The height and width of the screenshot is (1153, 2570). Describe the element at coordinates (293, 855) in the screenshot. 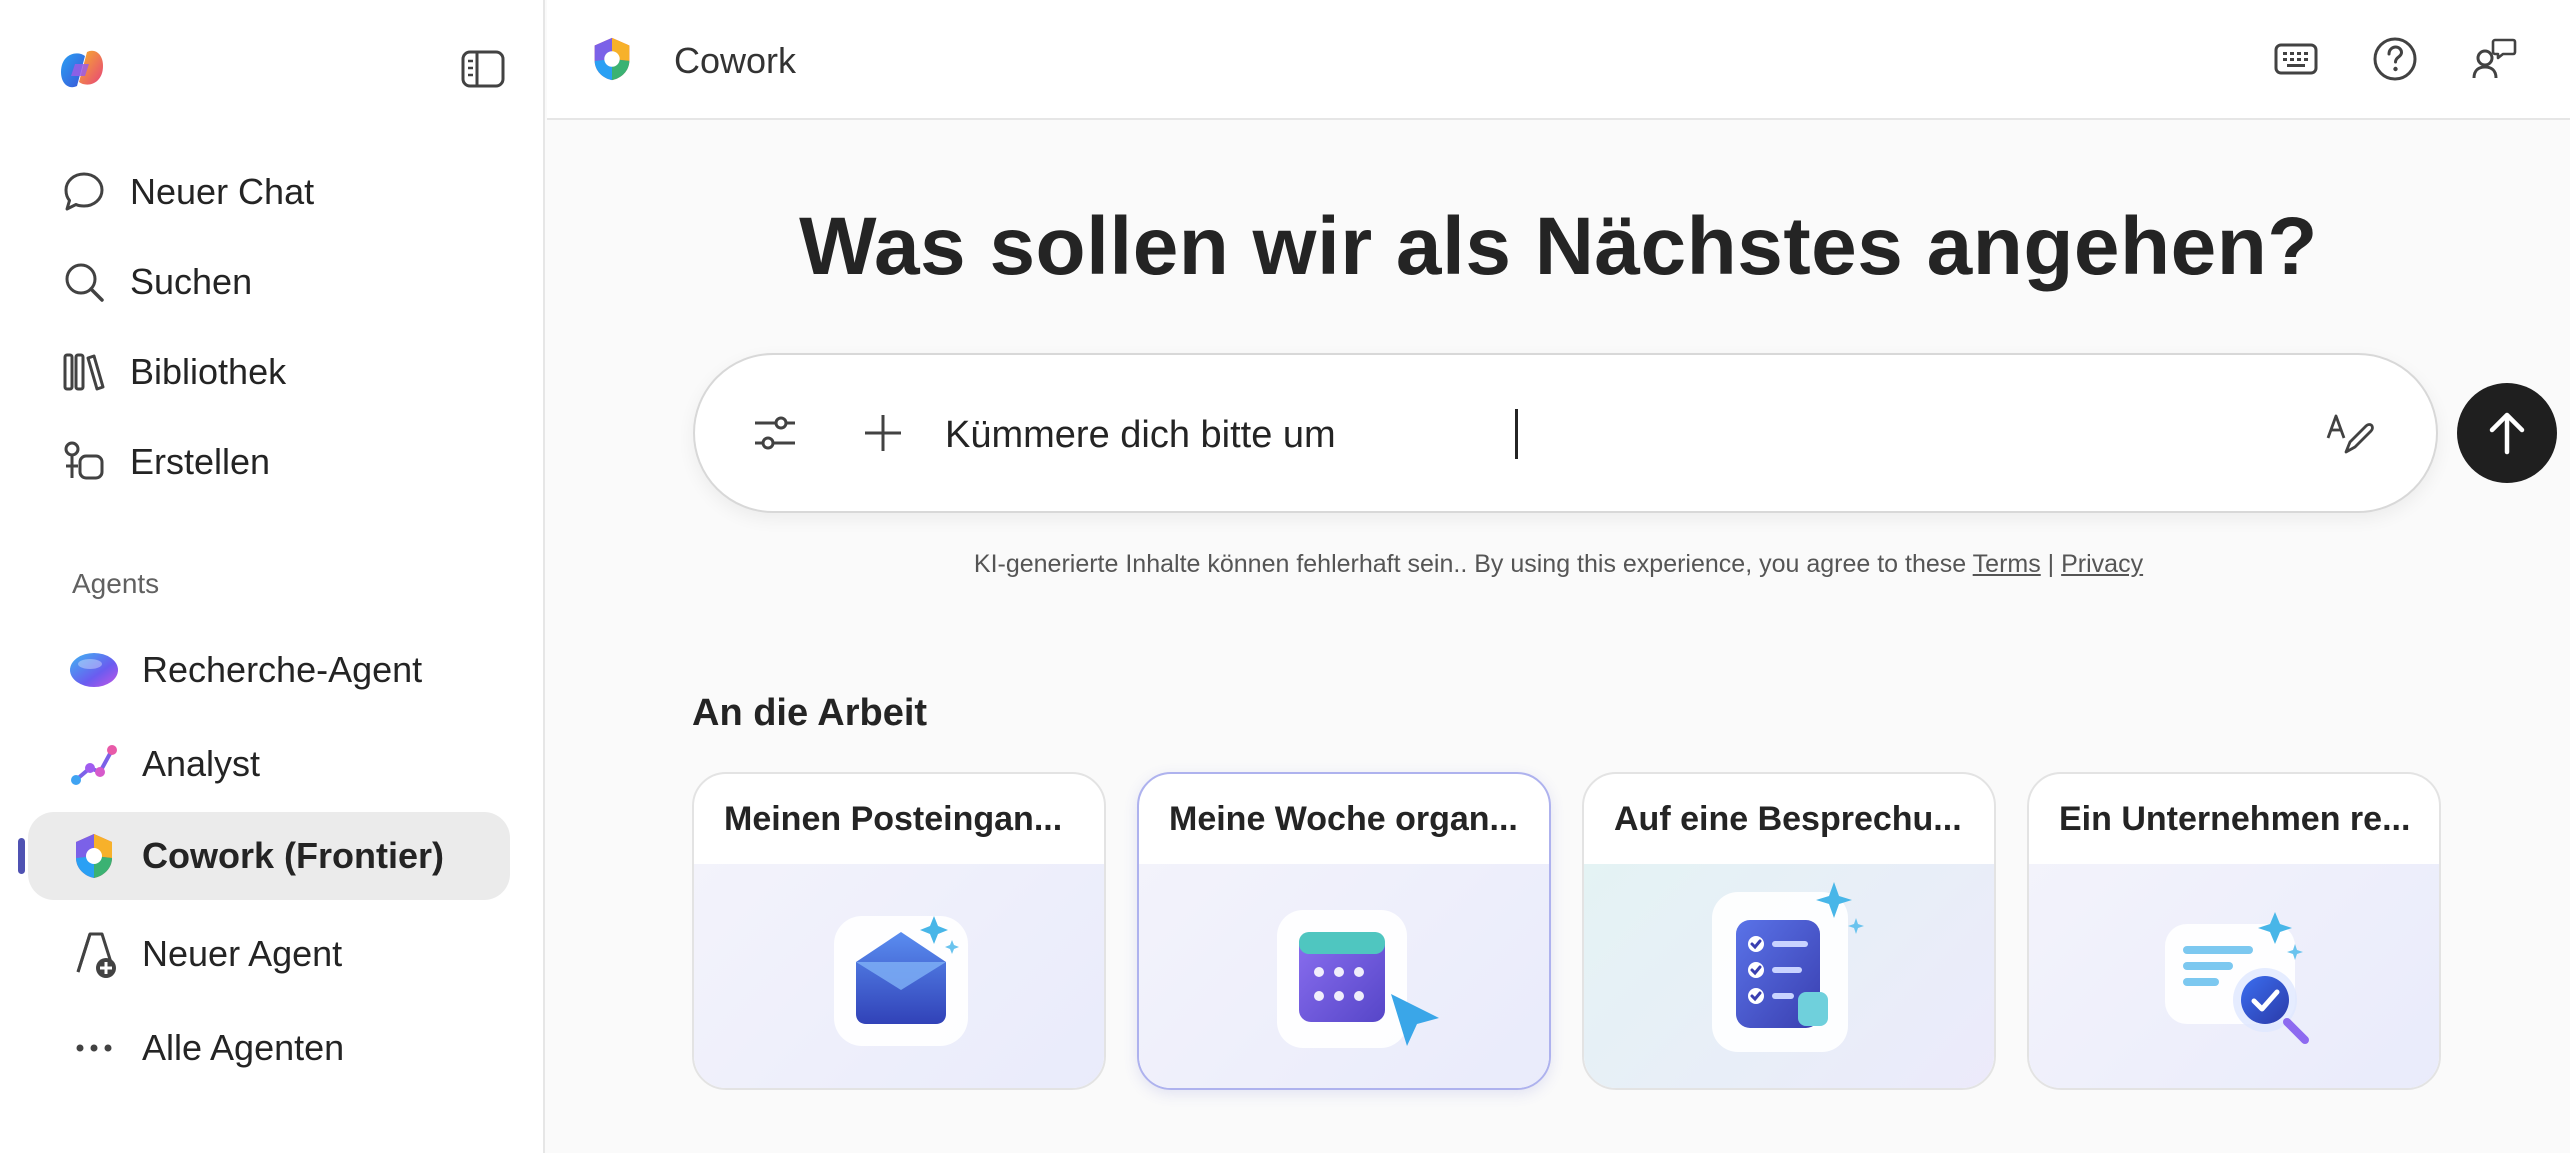

I see `agent-label: Cowork (Frontier)` at that location.